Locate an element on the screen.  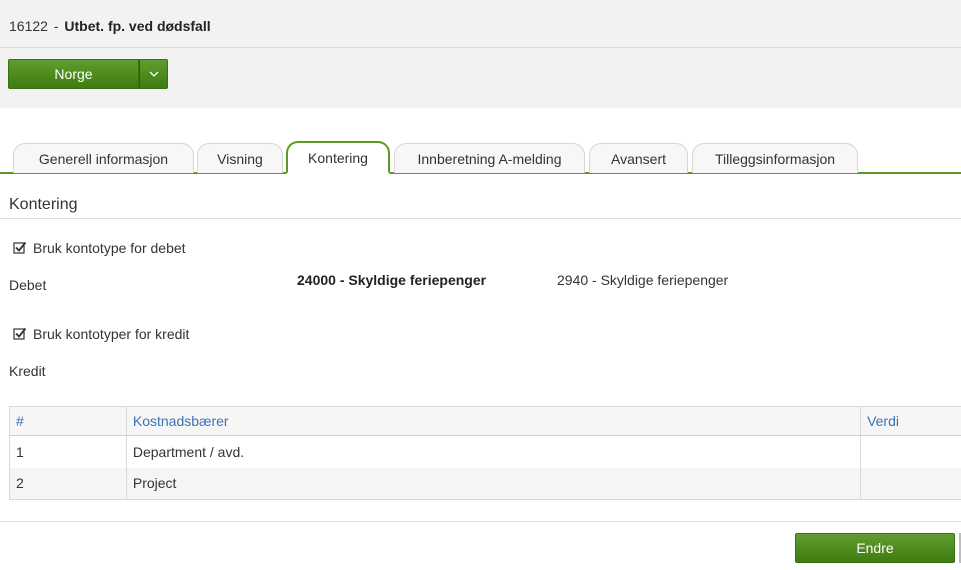
payroll-title: Utbet. fp. ved dødsfall is located at coordinates (137, 26).